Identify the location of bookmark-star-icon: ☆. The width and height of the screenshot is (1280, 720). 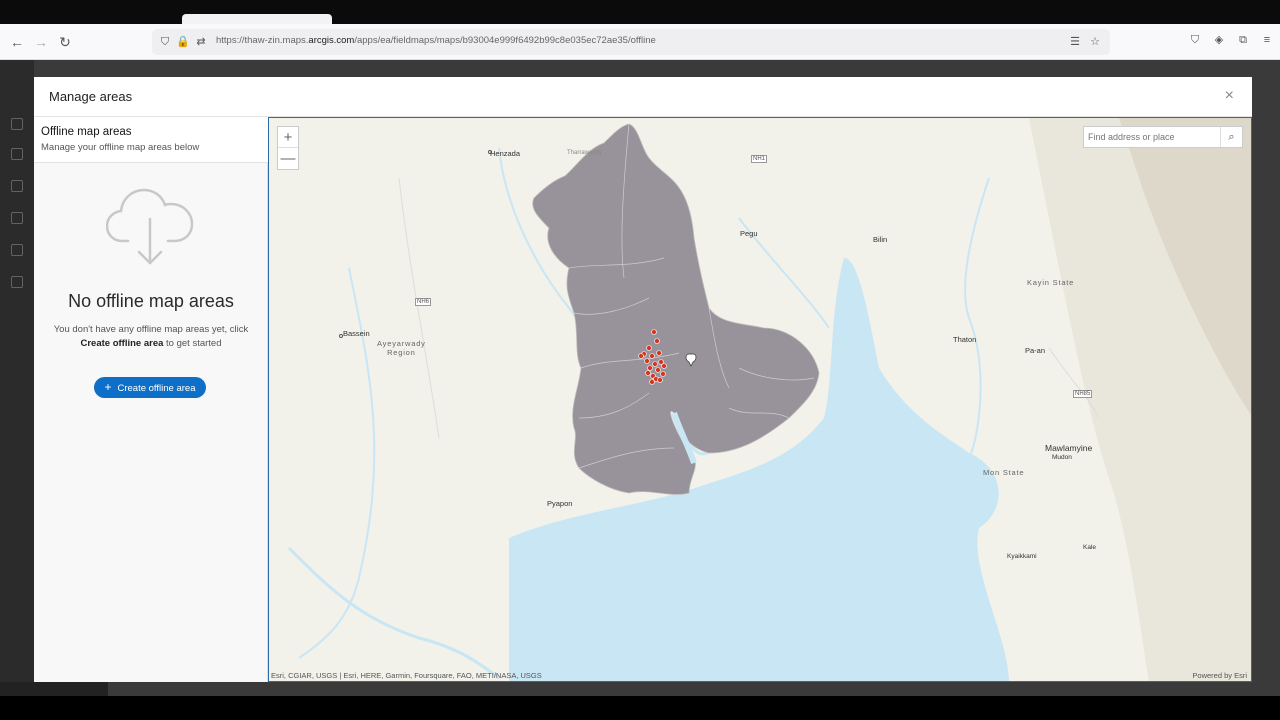
(1095, 42).